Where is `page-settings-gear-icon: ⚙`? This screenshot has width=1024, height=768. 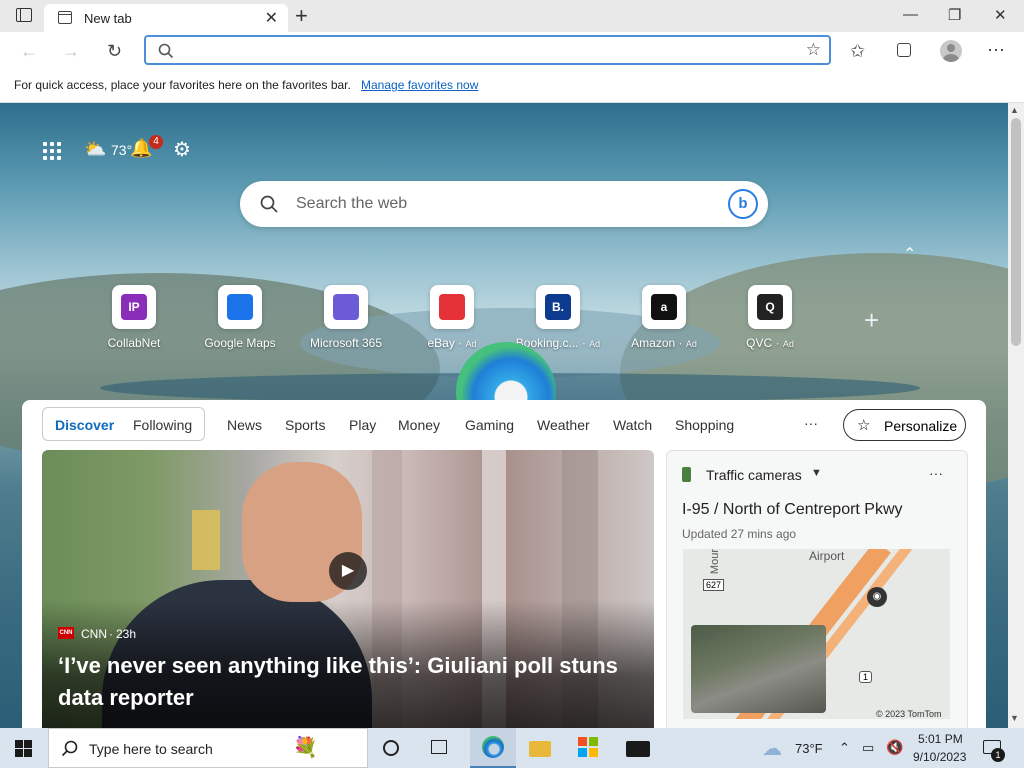
page-settings-gear-icon: ⚙ is located at coordinates (182, 149).